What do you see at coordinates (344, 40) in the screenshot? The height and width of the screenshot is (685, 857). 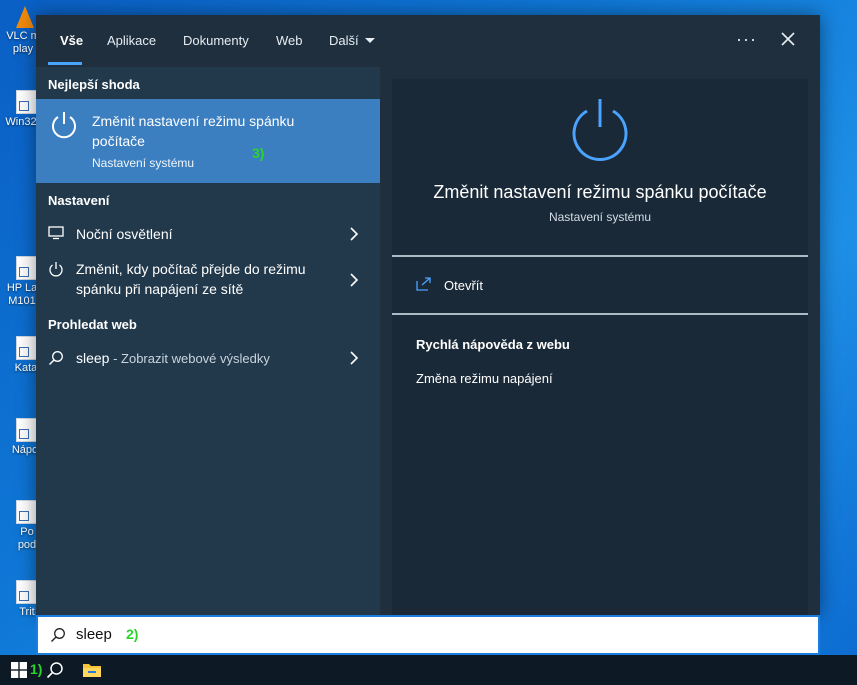 I see `tab-more-label: Další` at bounding box center [344, 40].